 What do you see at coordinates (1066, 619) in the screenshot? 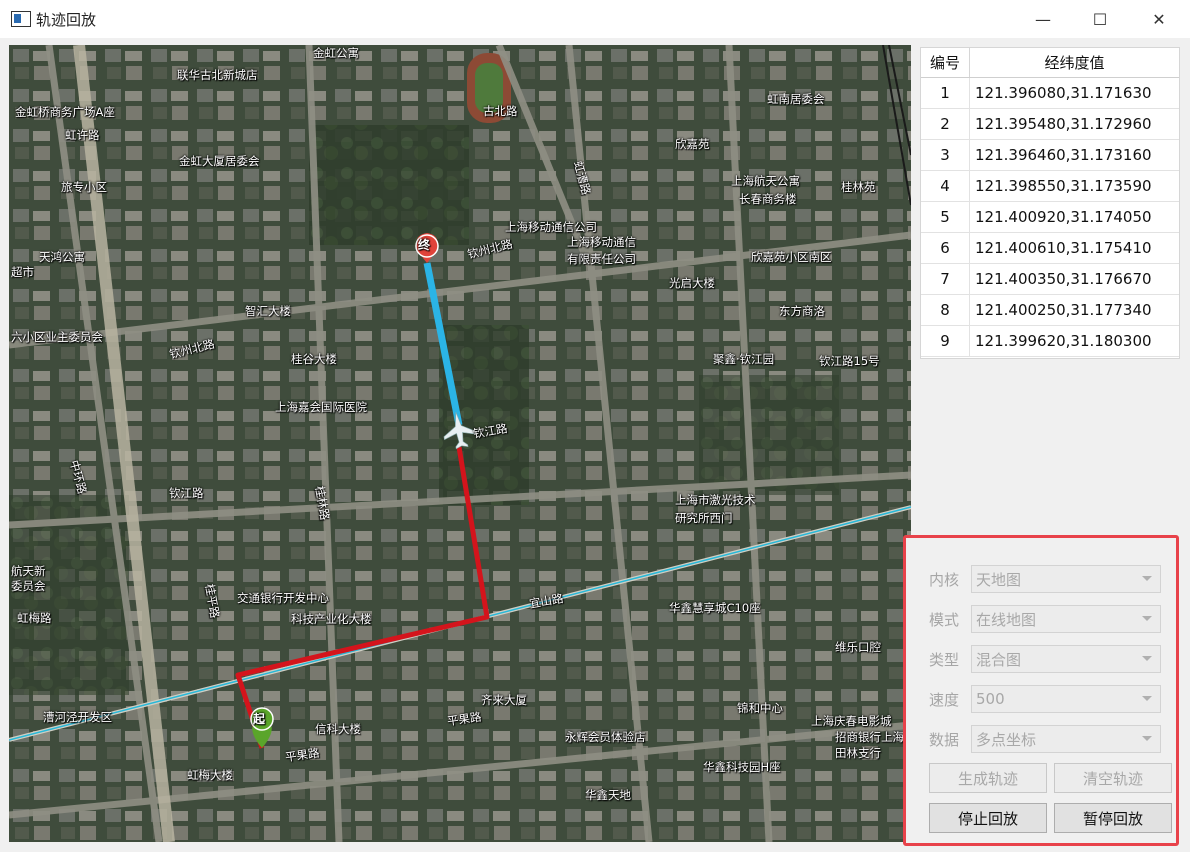
I see `mode-select: 在线地图` at bounding box center [1066, 619].